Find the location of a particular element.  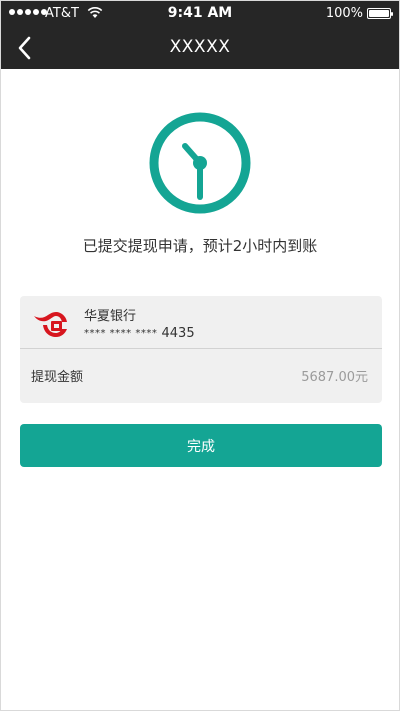

withdrawal-info-card: 华夏银行 **** **** **** 4435 提现金额 5687.00元 is located at coordinates (201, 349).